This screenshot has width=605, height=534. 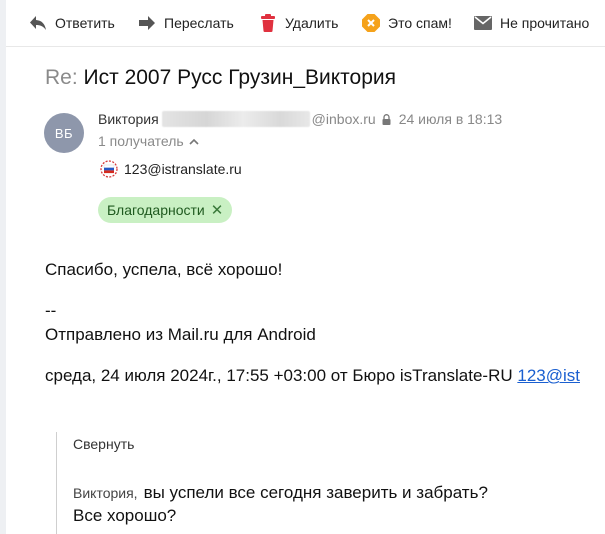 I want to click on recipient-item: 123@istranslate.ru, so click(x=171, y=169).